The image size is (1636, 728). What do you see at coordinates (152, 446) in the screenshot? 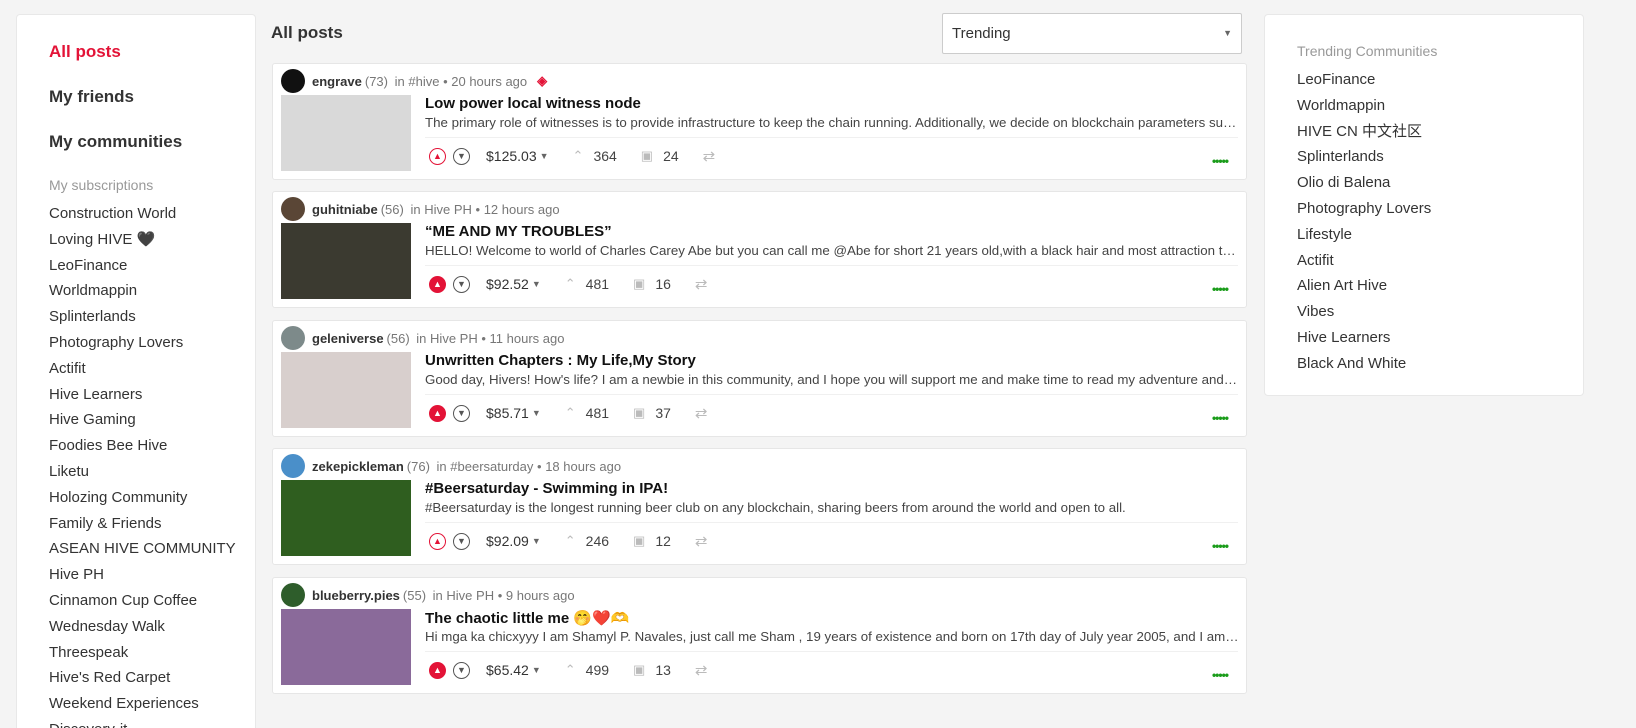
I see `subscription-item: Foodies Bee Hive` at bounding box center [152, 446].